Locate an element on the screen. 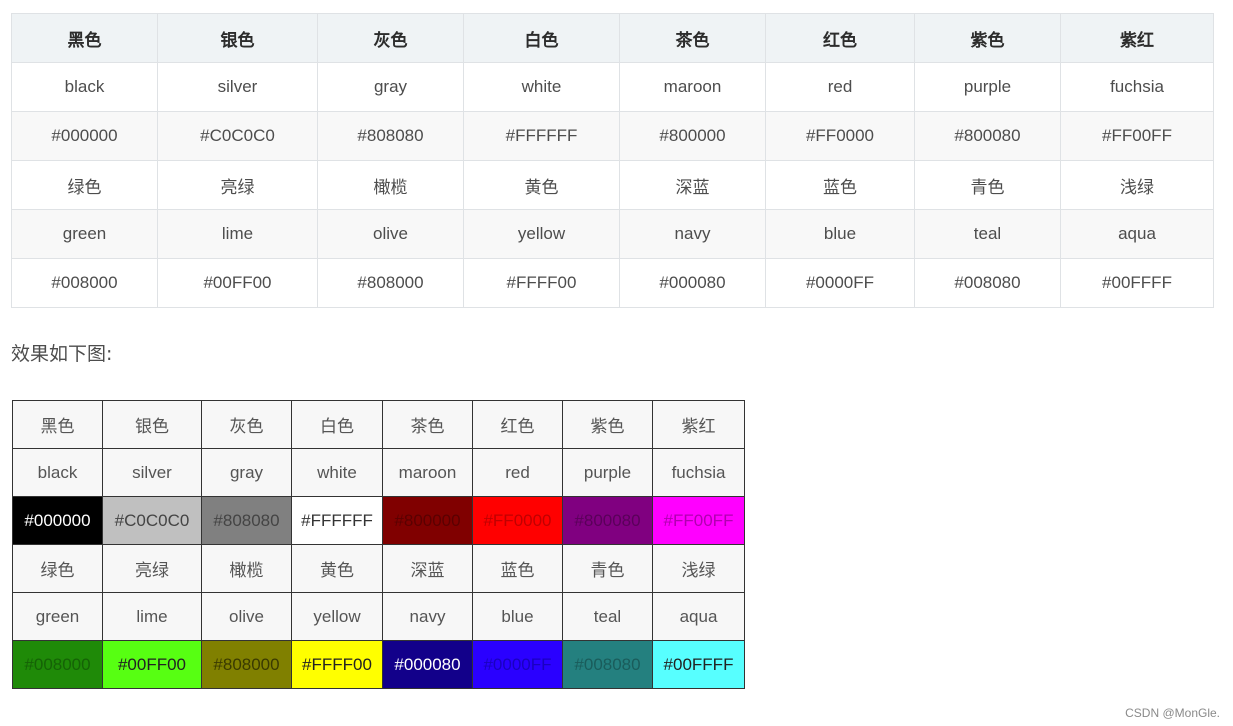 The height and width of the screenshot is (726, 1233). table-cell: #C0C0C0 is located at coordinates (237, 136).